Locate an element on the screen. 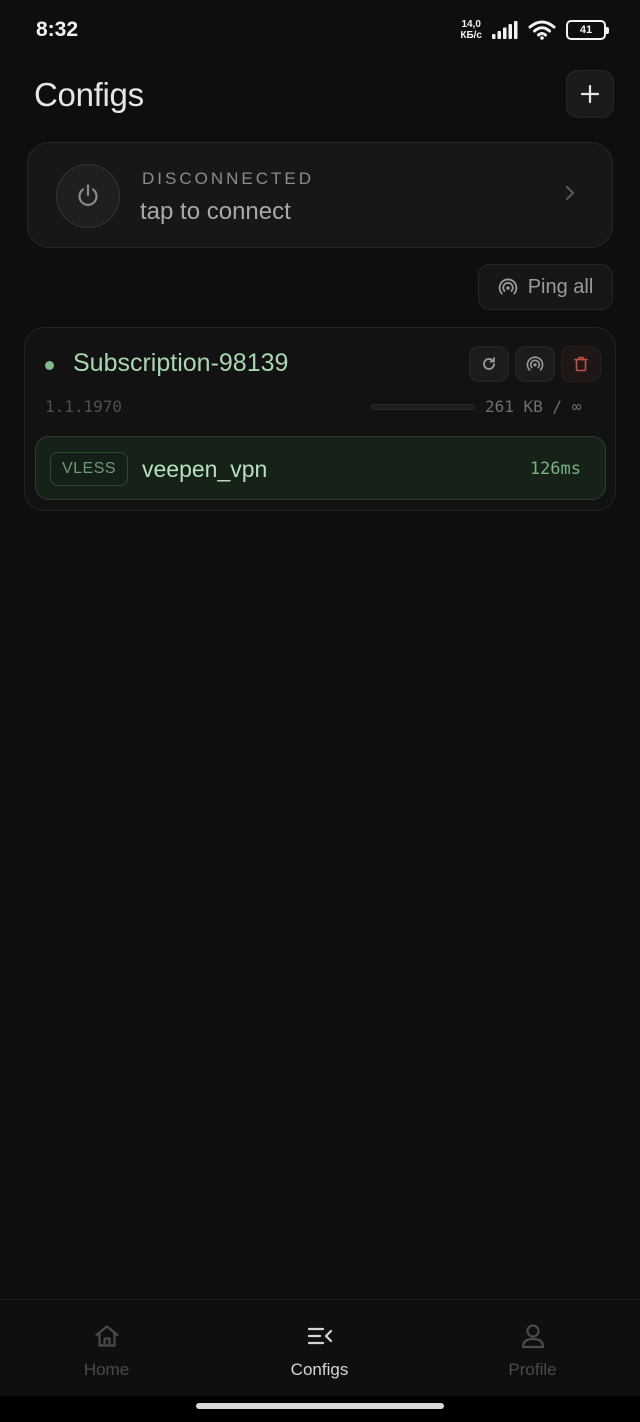  network-speed-unit: КБ/с is located at coordinates (471, 35).